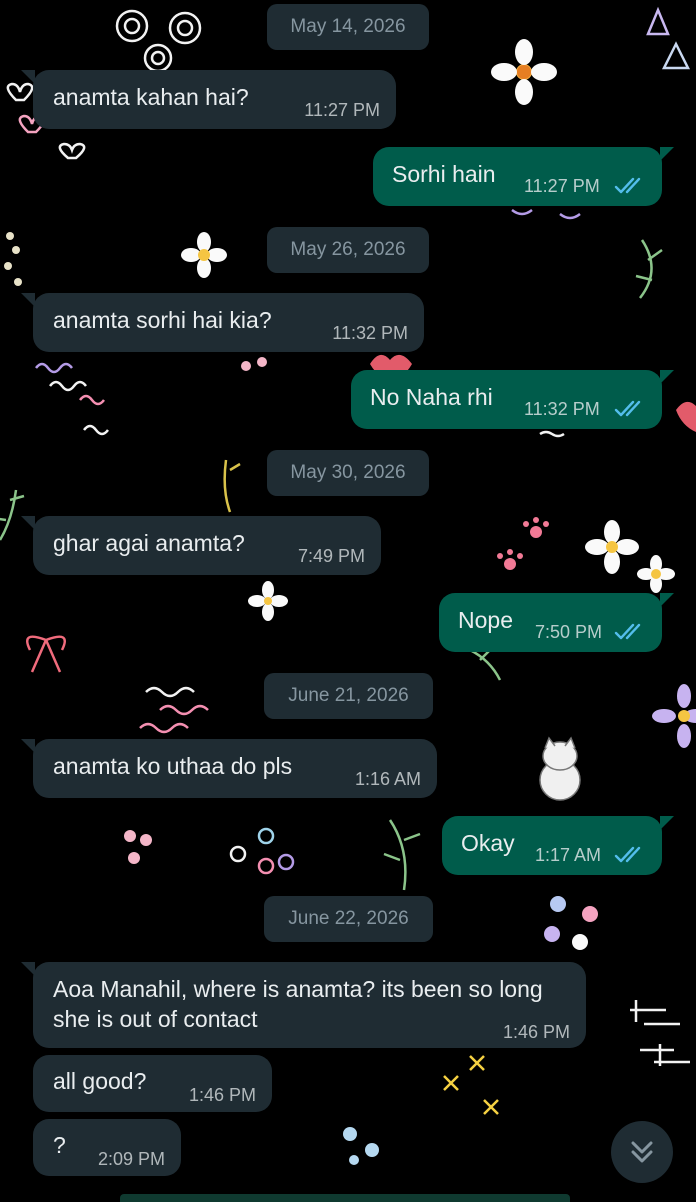  I want to click on message-text: No Naha rhi, so click(431, 397).